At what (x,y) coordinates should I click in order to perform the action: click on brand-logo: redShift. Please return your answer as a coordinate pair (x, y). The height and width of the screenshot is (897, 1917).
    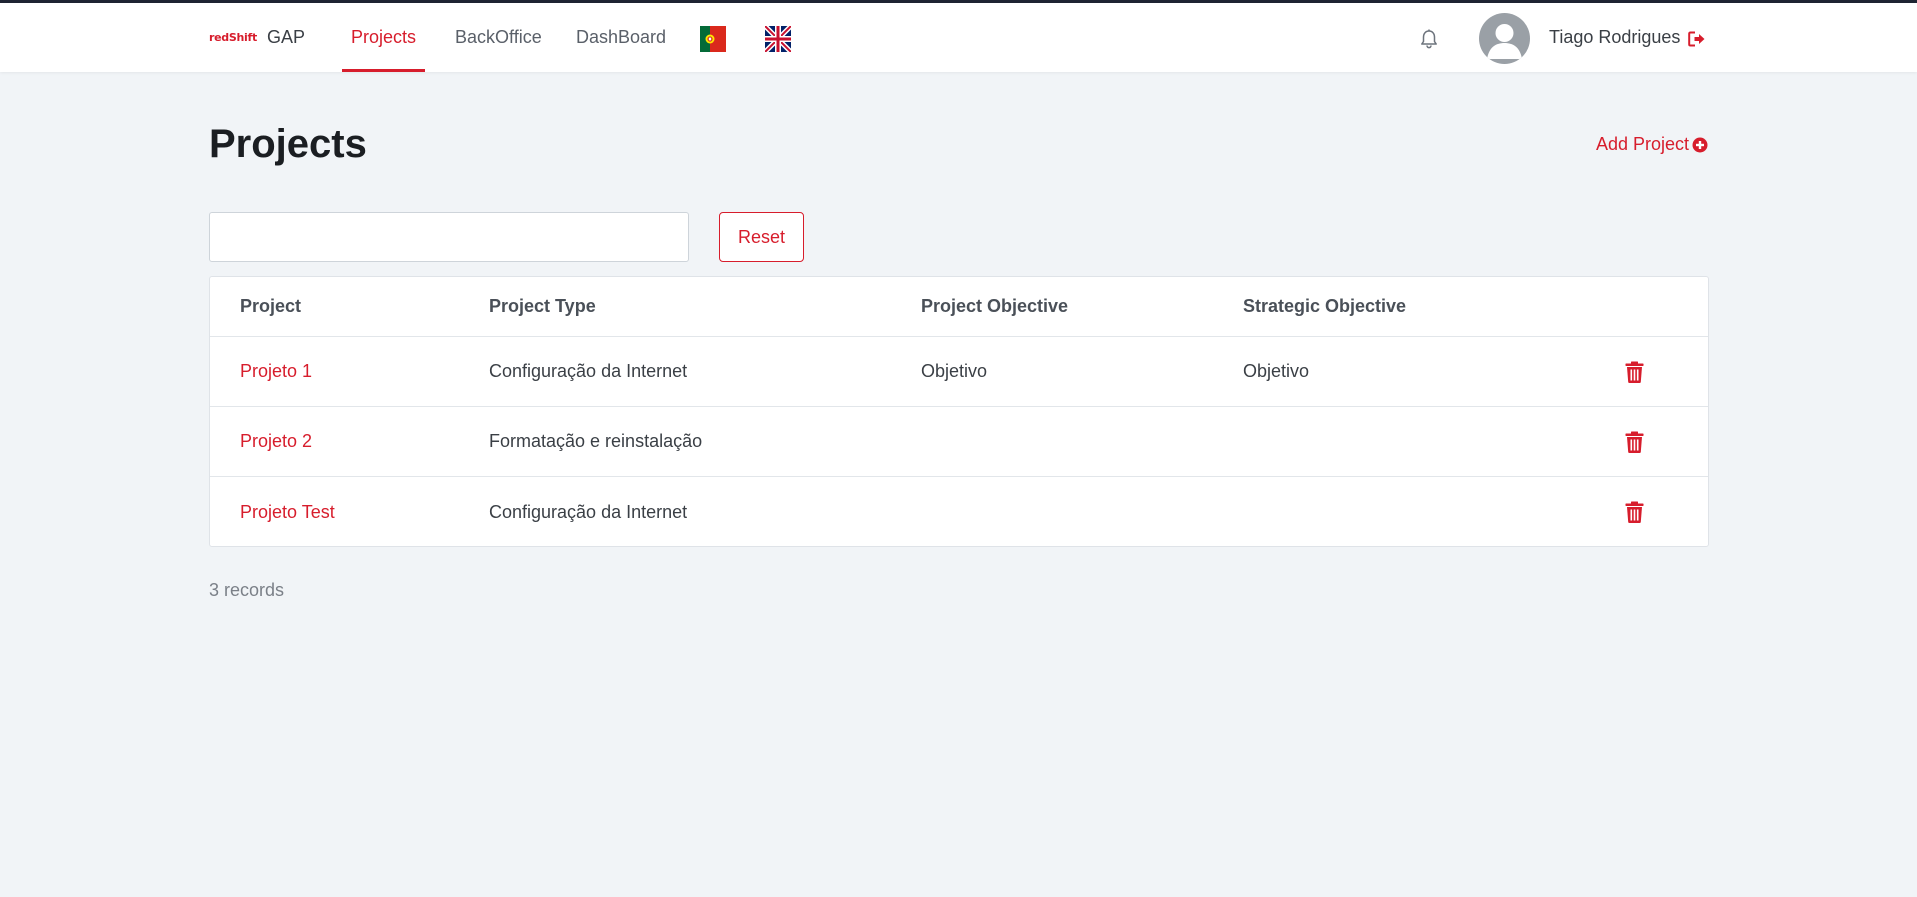
    Looking at the image, I should click on (233, 37).